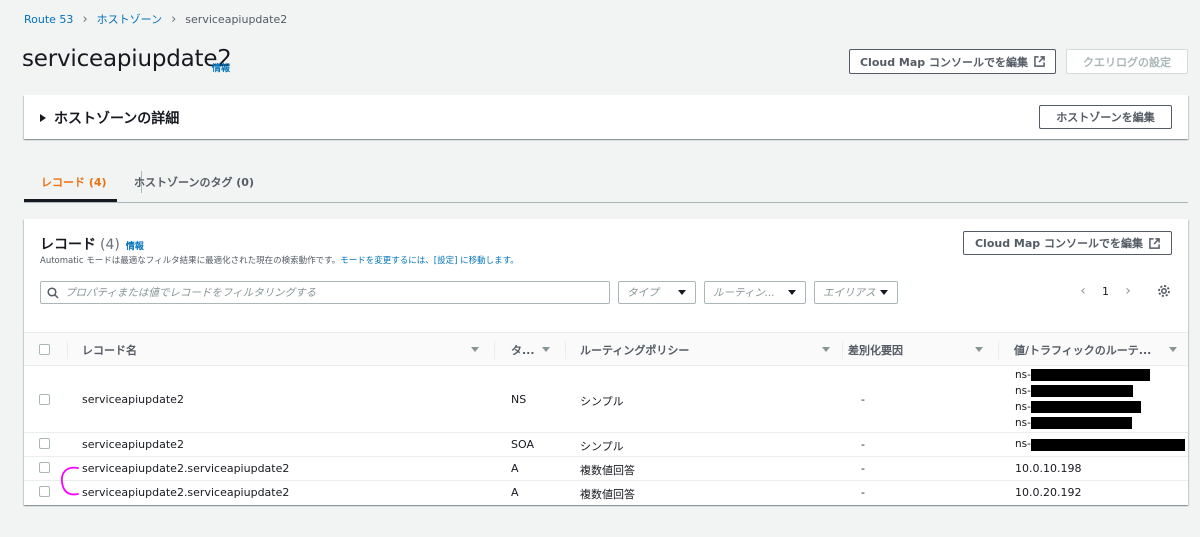 The width and height of the screenshot is (1200, 537). I want to click on breadcrumb-route53: Route 53, so click(48, 19).